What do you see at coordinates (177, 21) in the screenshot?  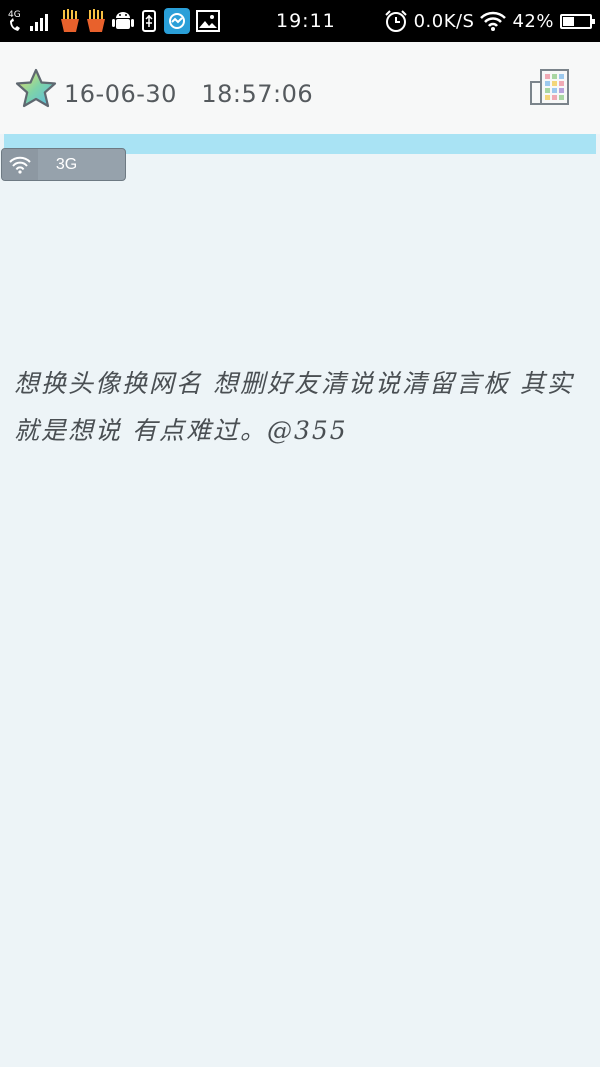 I see `browser-app-icon` at bounding box center [177, 21].